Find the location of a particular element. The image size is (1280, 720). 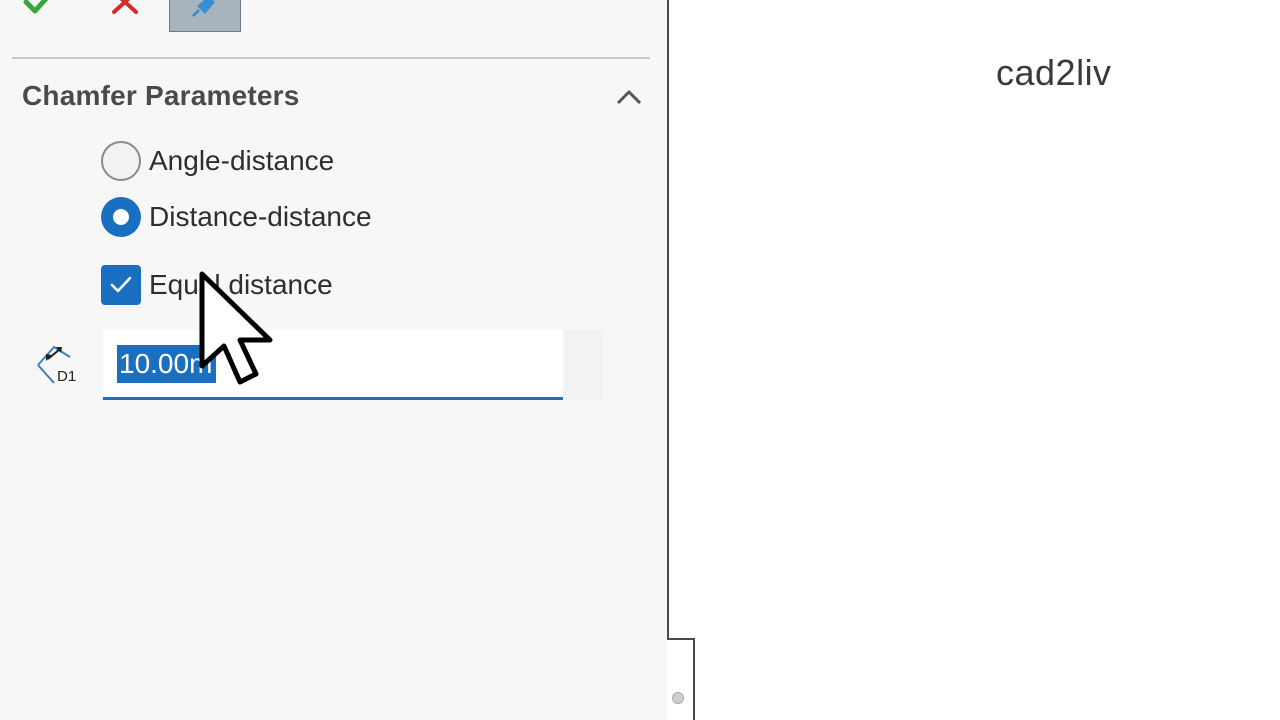

equal-distance-checkbox is located at coordinates (121, 285).